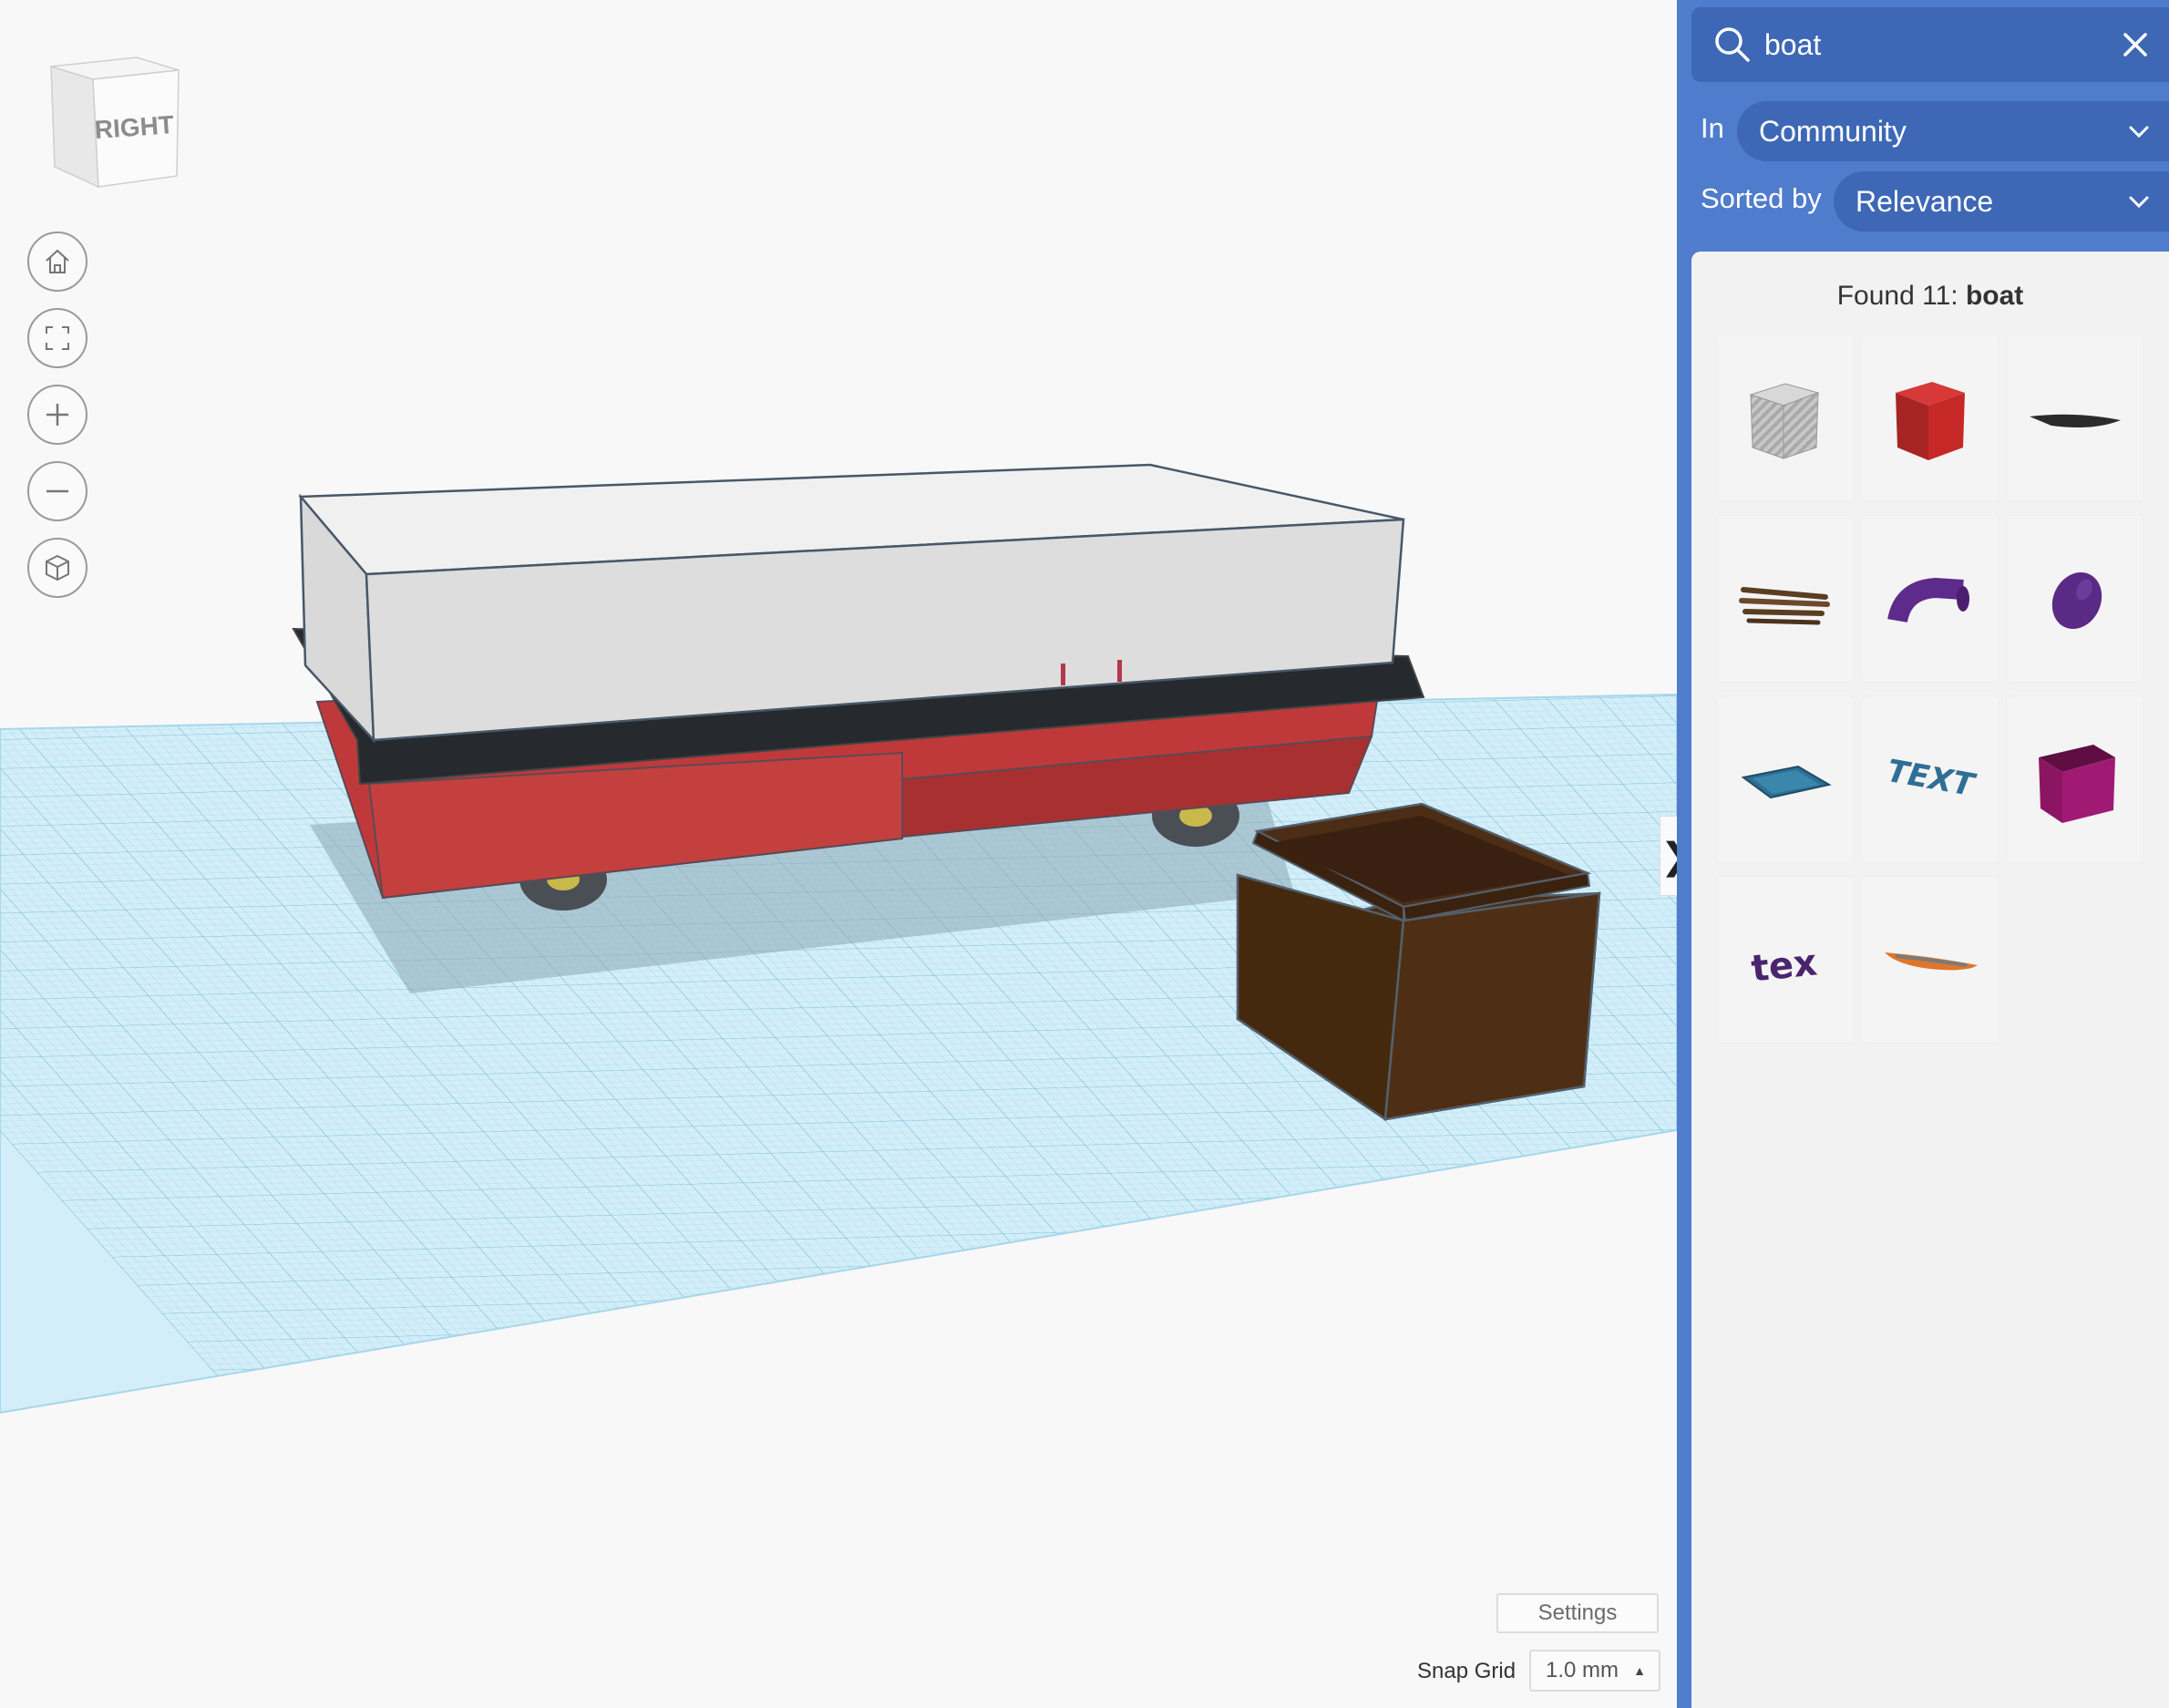 This screenshot has width=2169, height=1708. I want to click on svg-text: tex, so click(1784, 965).